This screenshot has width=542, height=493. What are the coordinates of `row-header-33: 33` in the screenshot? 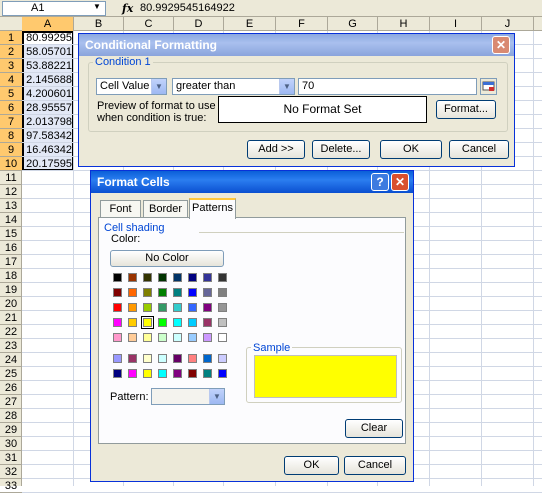 It's located at (11, 486).